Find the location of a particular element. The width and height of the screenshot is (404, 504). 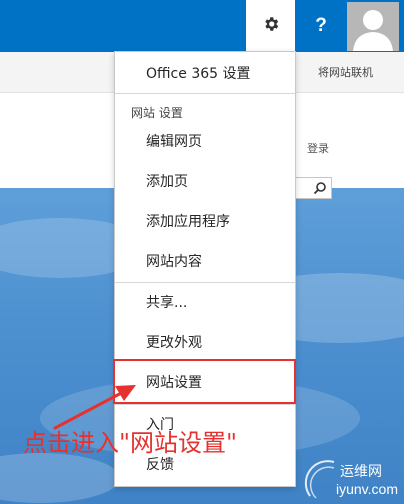

watermark-text: 运维网 is located at coordinates (361, 472).